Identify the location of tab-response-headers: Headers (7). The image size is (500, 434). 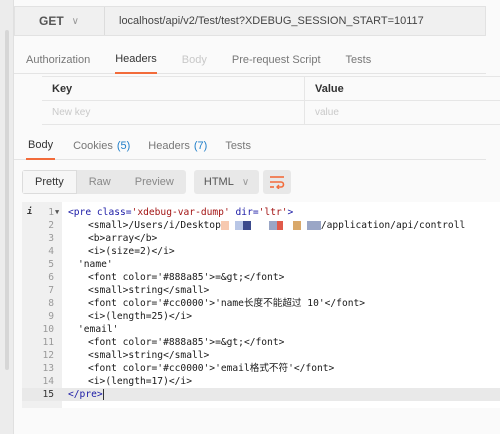
(177, 146).